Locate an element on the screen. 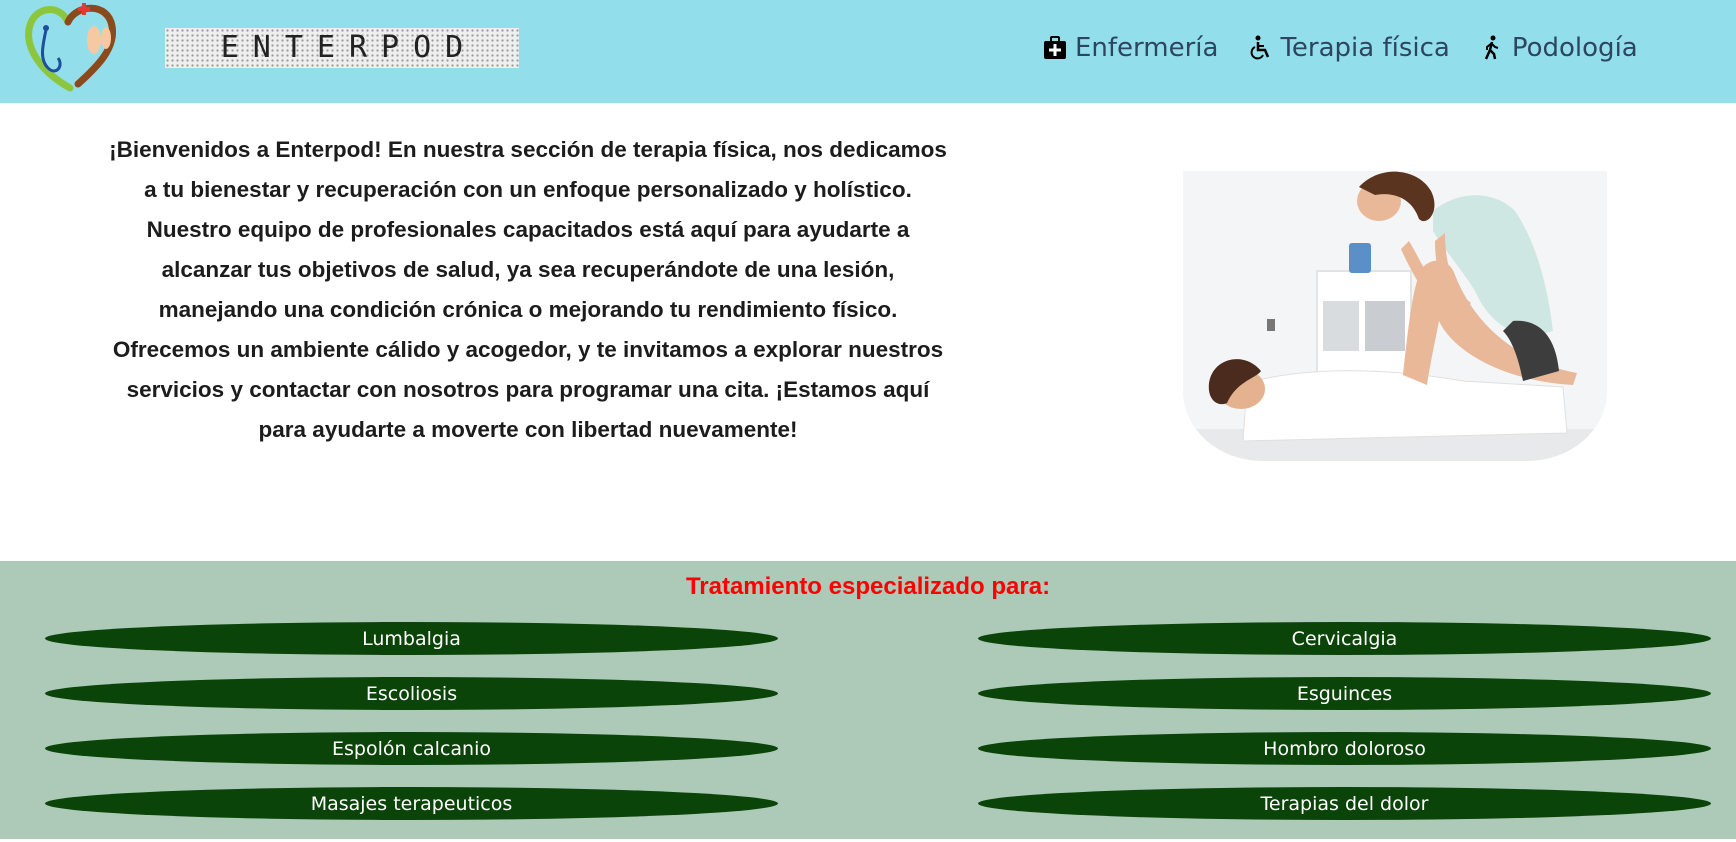  nav-item-podologia: Podología is located at coordinates (1559, 48).